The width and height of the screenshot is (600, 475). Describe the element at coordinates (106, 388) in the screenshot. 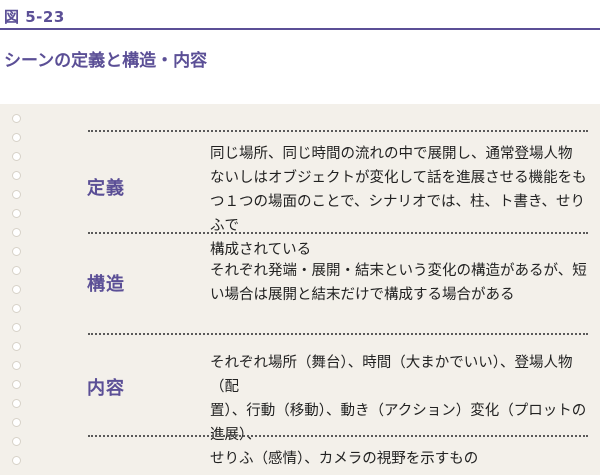

I see `row-label-content: 内容` at that location.